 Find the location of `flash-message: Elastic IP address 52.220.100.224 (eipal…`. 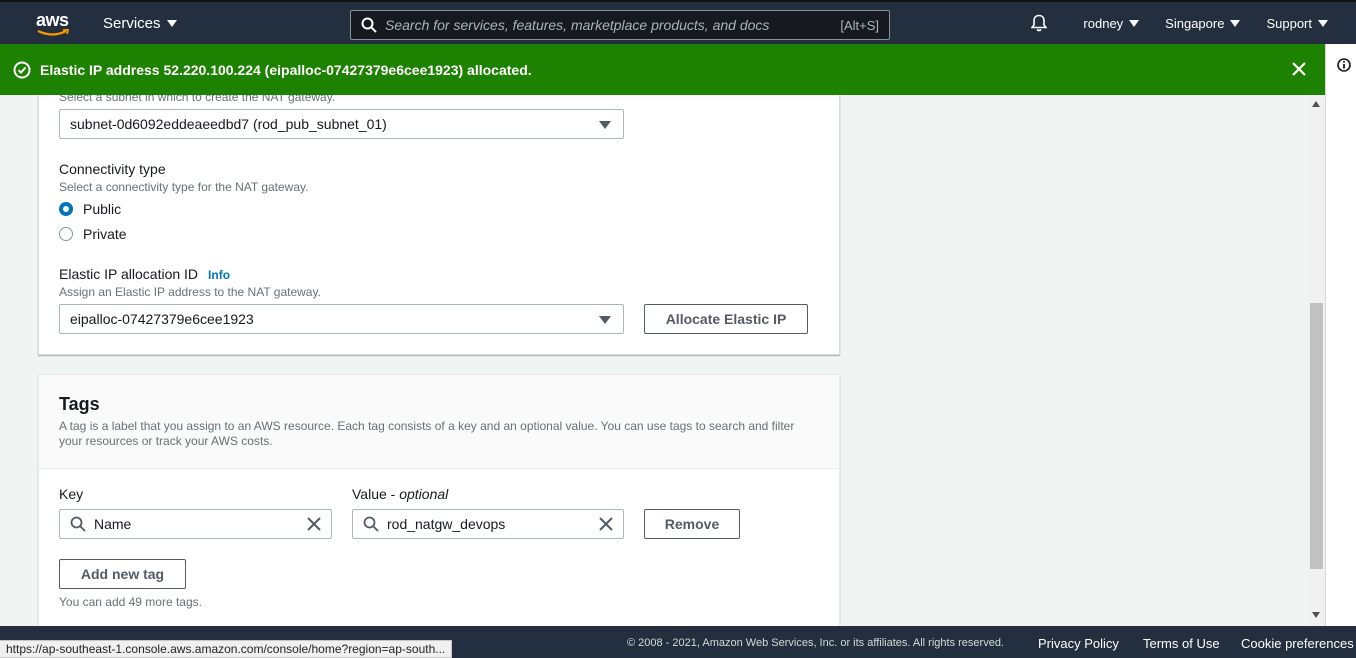

flash-message: Elastic IP address 52.220.100.224 (eipal… is located at coordinates (286, 69).